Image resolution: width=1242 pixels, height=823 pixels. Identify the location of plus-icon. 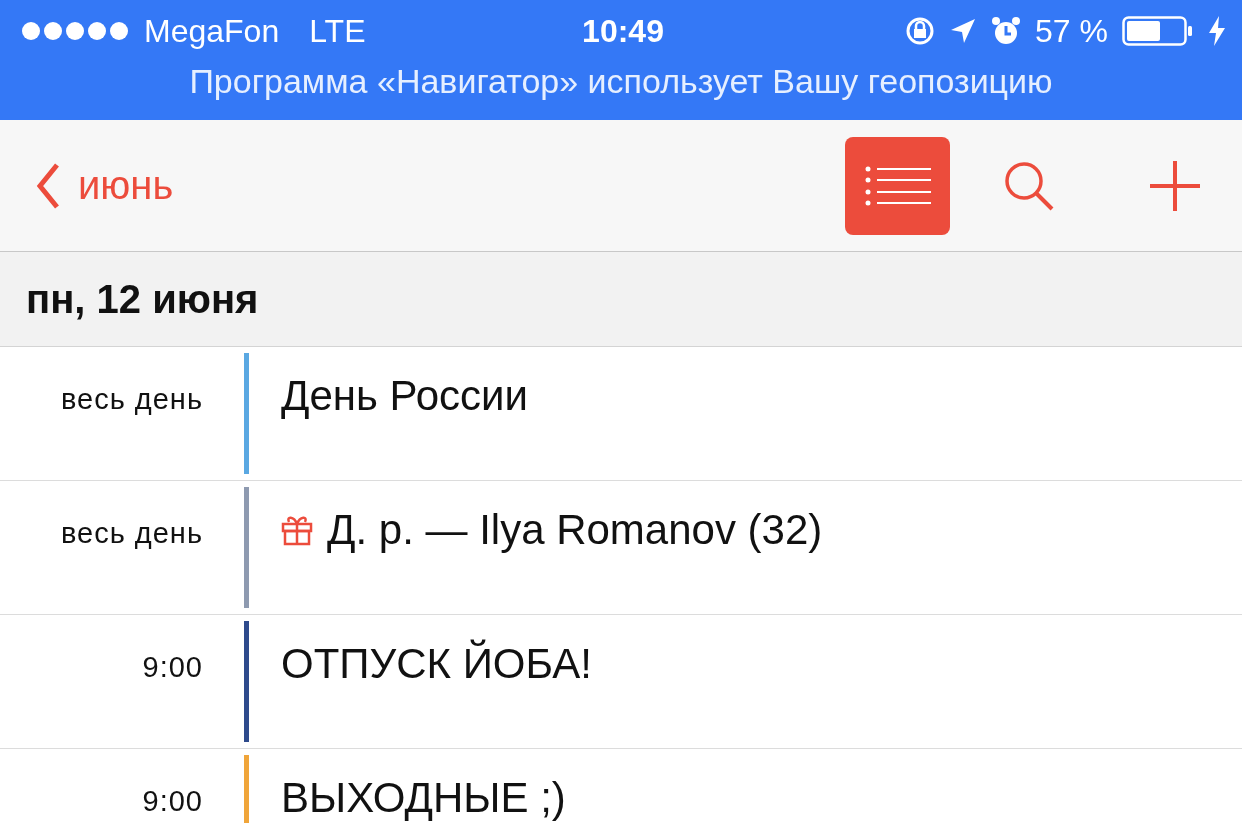
(1175, 185).